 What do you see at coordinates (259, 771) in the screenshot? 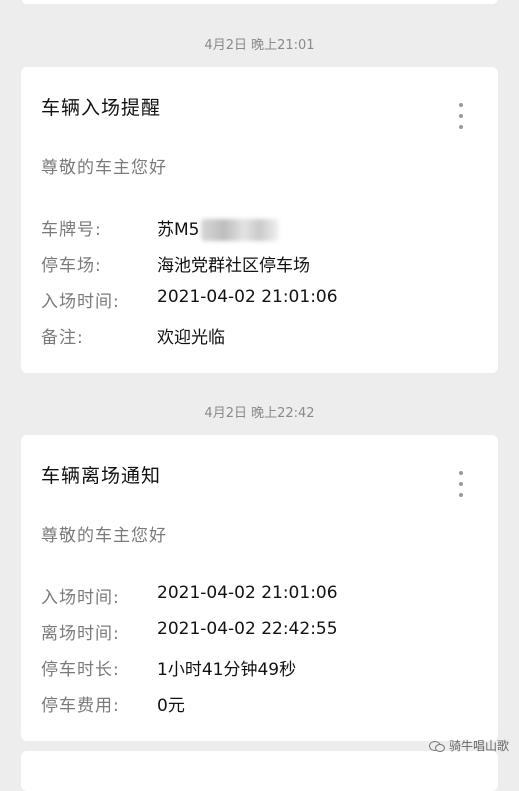
I see `next-message-card` at bounding box center [259, 771].